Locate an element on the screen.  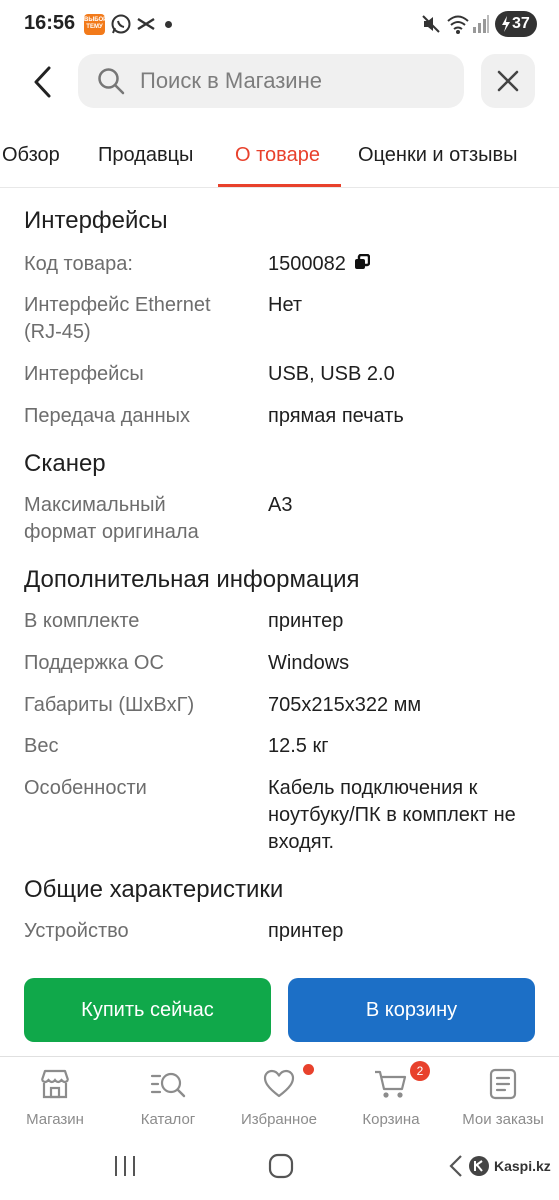
product-tabs: Обзор Продавцы О товаре Оценки и отзывы is located at coordinates (279, 159).